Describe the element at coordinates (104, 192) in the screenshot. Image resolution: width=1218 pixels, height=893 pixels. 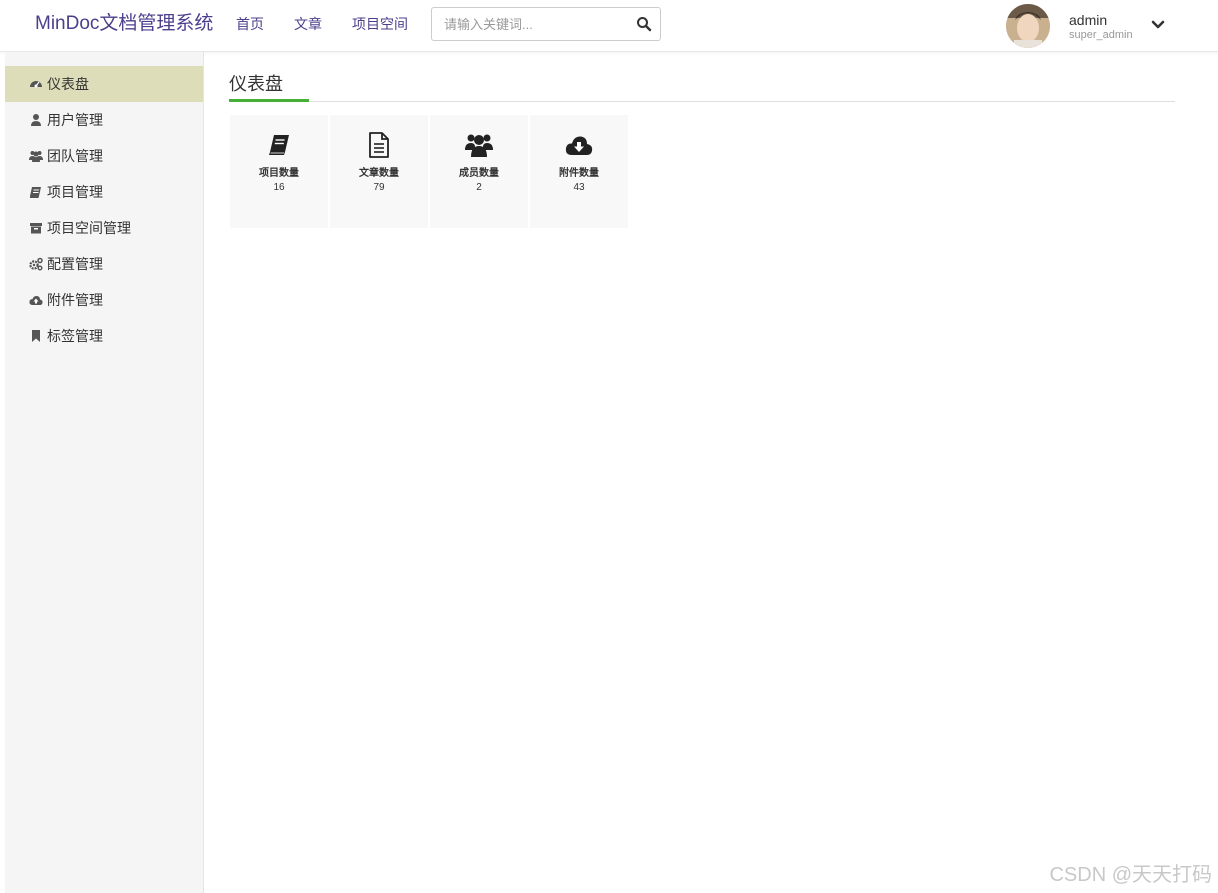
I see `sidebar-item-projects: 项目管理` at that location.